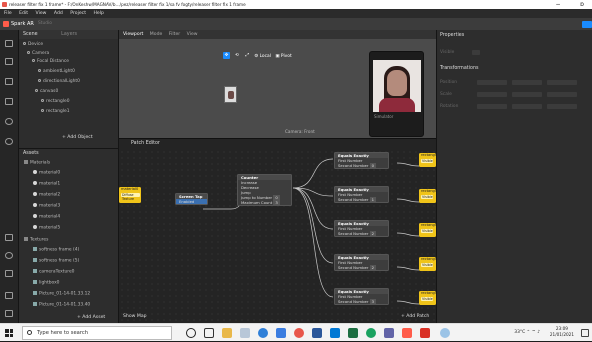  What do you see at coordinates (353, 333) in the screenshot?
I see `excel-icon` at bounding box center [353, 333].